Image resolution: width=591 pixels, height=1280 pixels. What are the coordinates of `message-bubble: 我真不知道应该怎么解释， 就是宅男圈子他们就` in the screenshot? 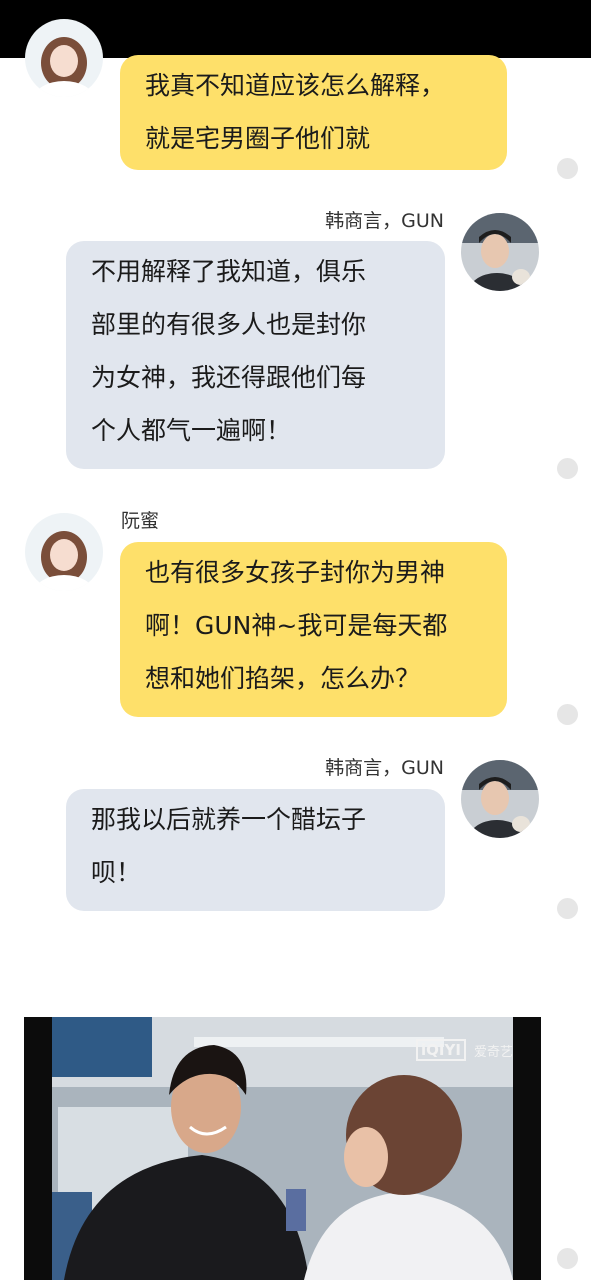 It's located at (313, 112).